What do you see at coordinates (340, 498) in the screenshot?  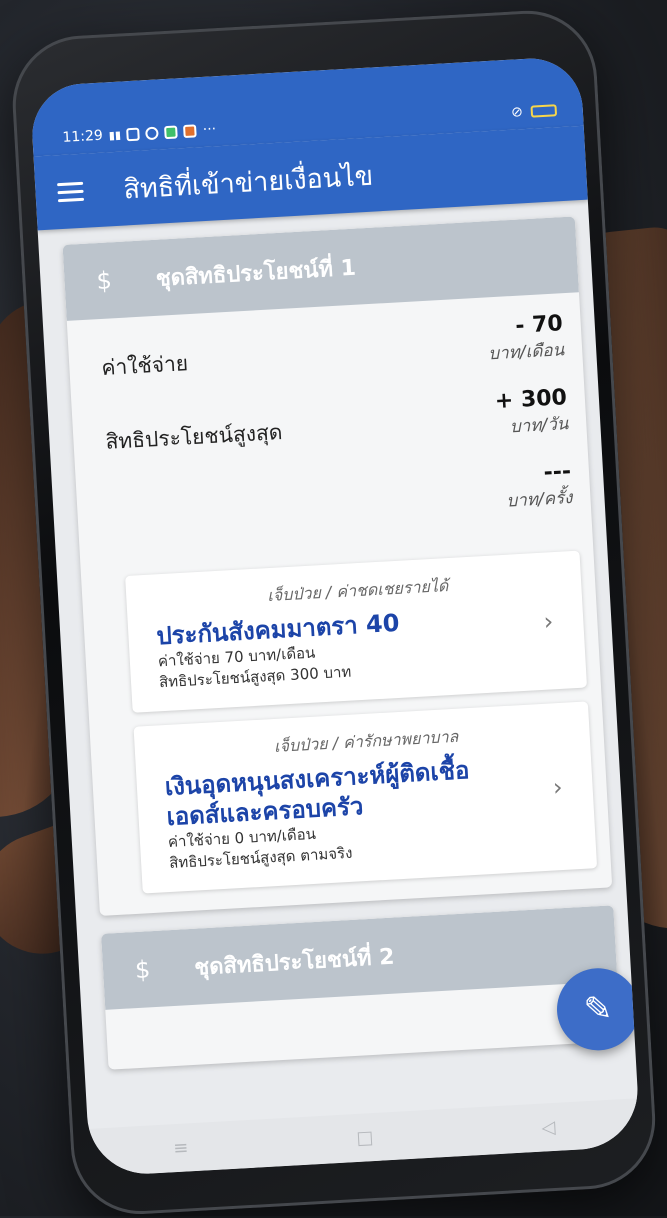 I see `summary-row-per-time: --- บาท/ครั้ง` at bounding box center [340, 498].